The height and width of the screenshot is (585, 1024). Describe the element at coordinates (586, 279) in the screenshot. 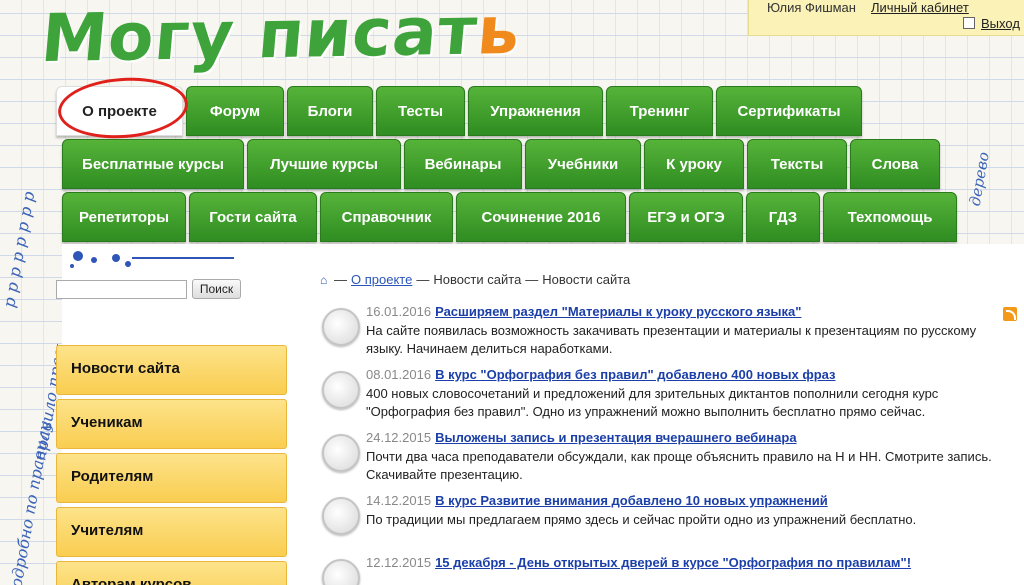

I see `breadcrumb-current: Новости сайта` at that location.